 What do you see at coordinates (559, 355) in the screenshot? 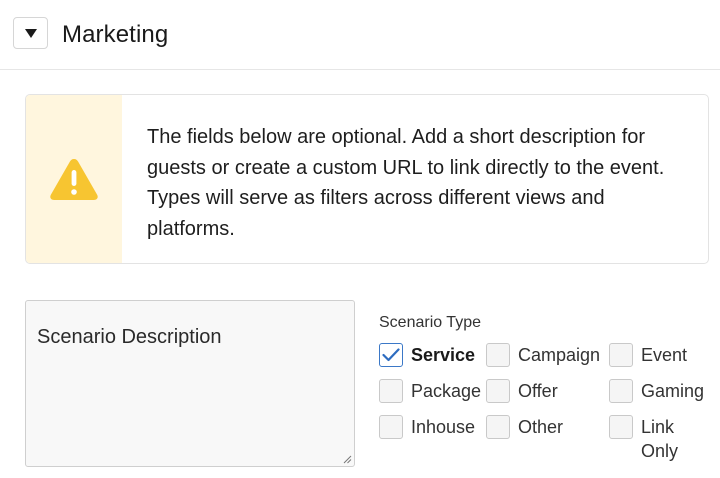
I see `campaign-label: Campaign` at bounding box center [559, 355].